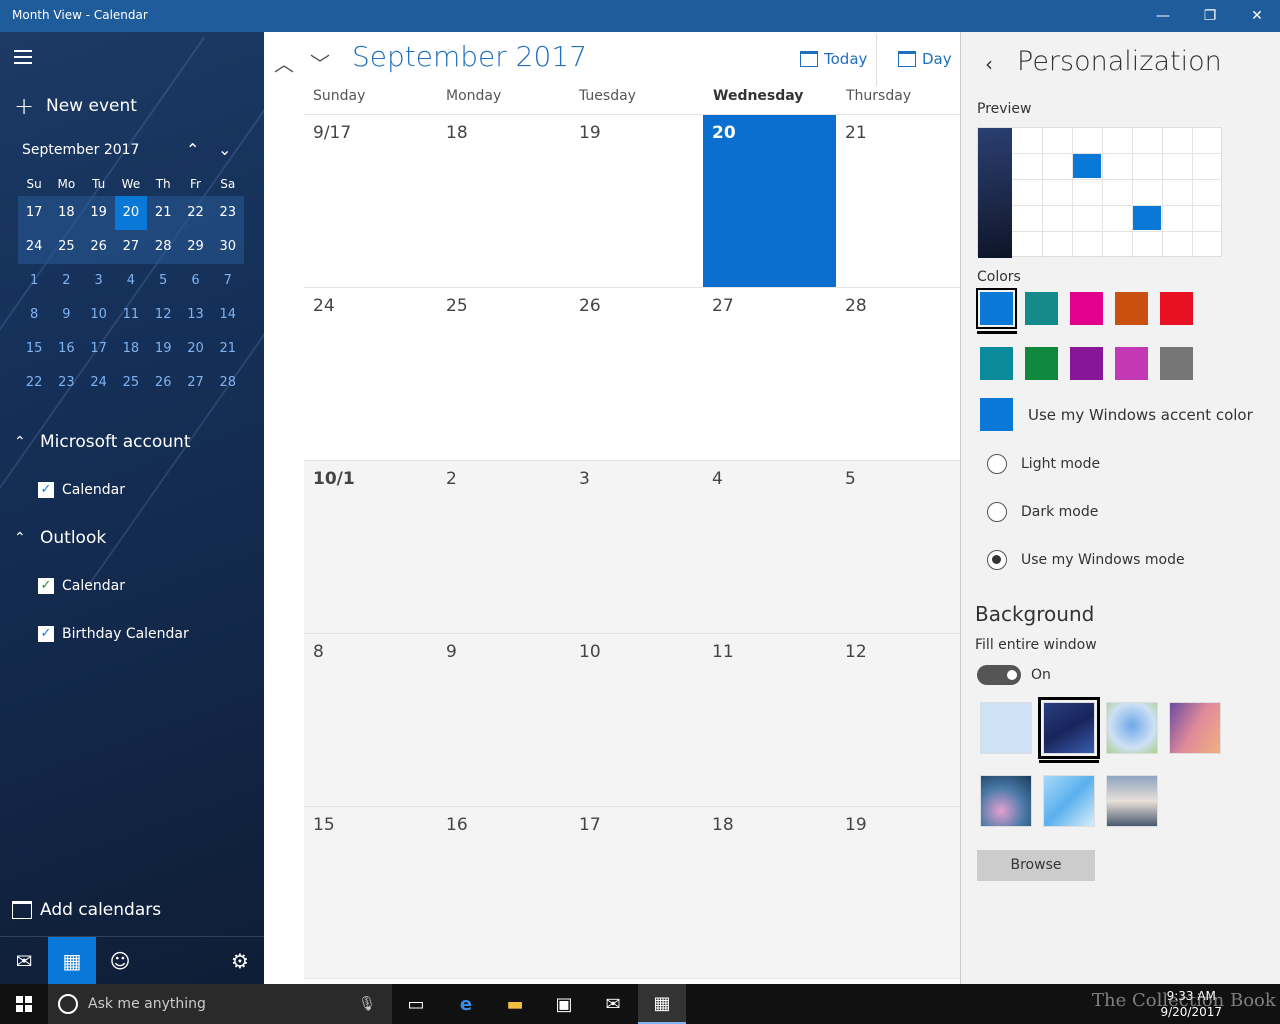 The width and height of the screenshot is (1280, 1024). I want to click on background-thumbnail-tree, so click(1132, 728).